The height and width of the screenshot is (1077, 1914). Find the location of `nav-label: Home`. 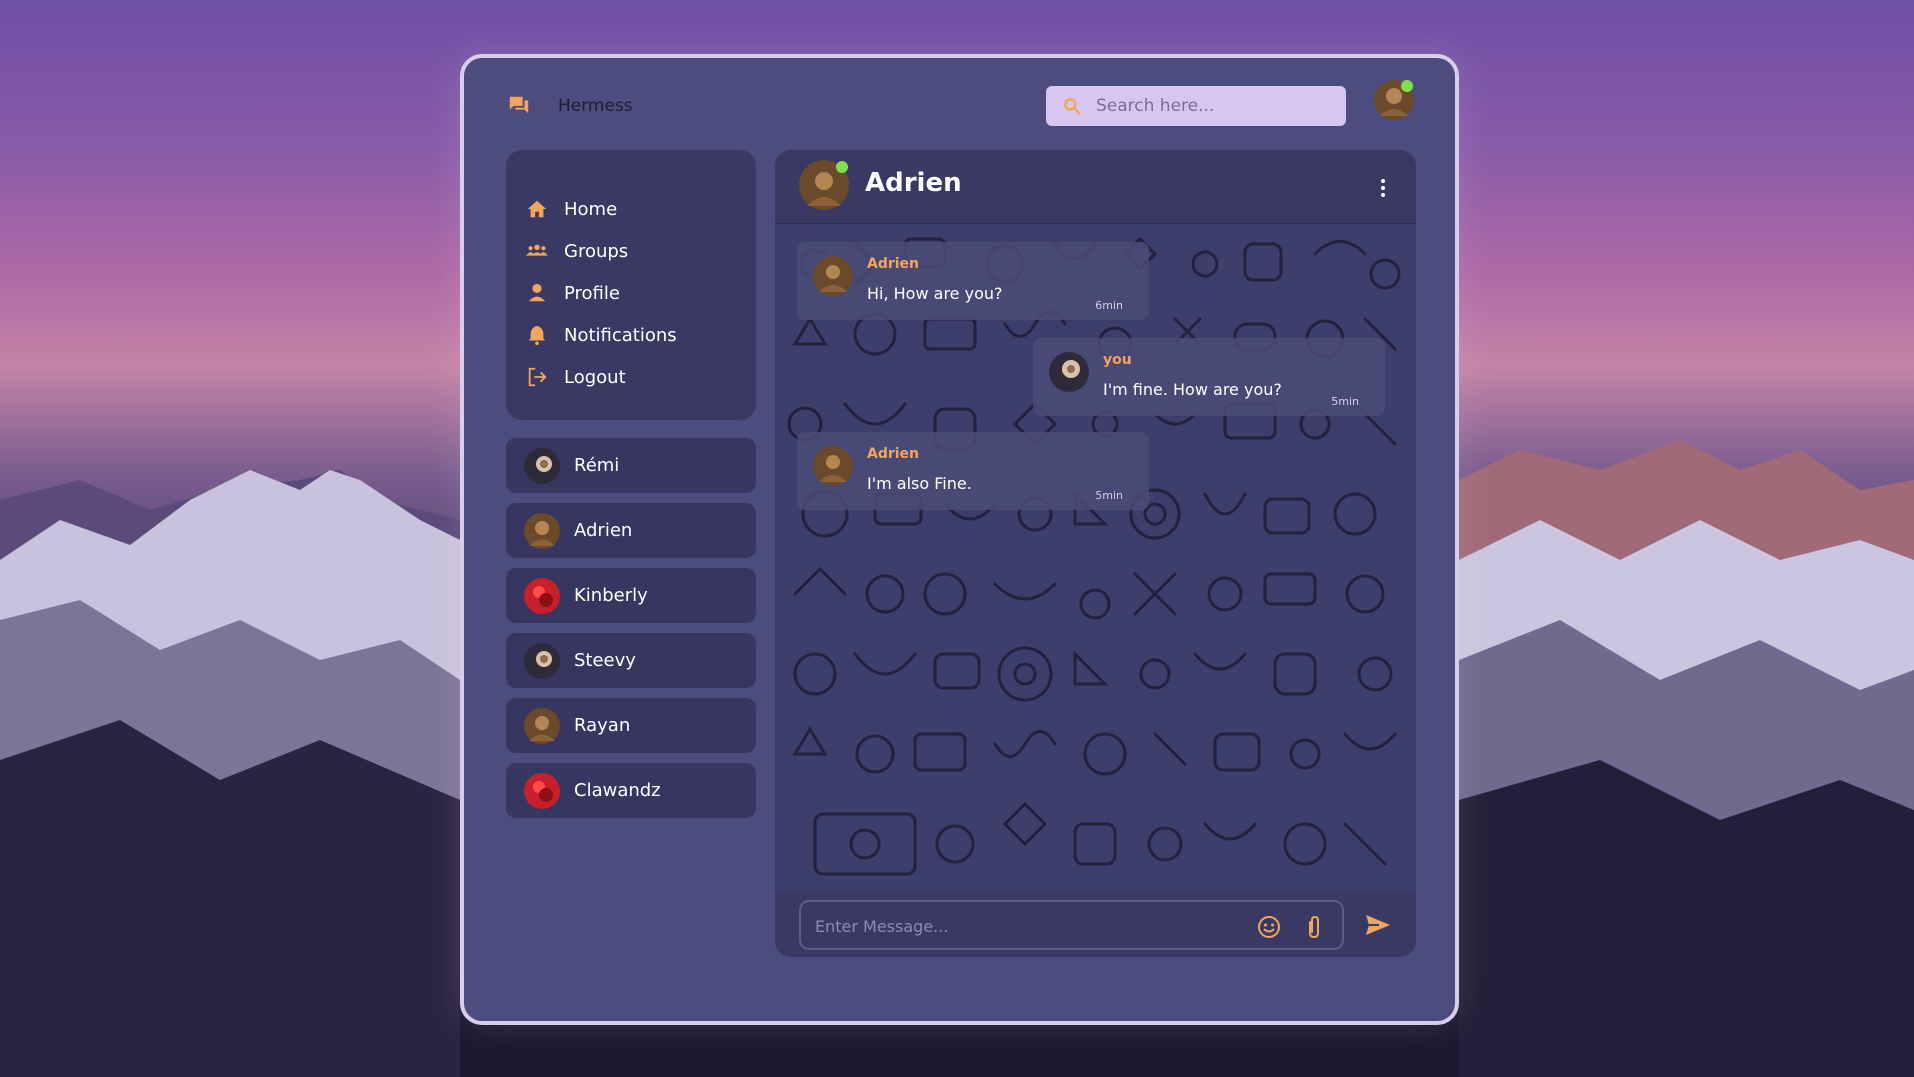

nav-label: Home is located at coordinates (591, 209).